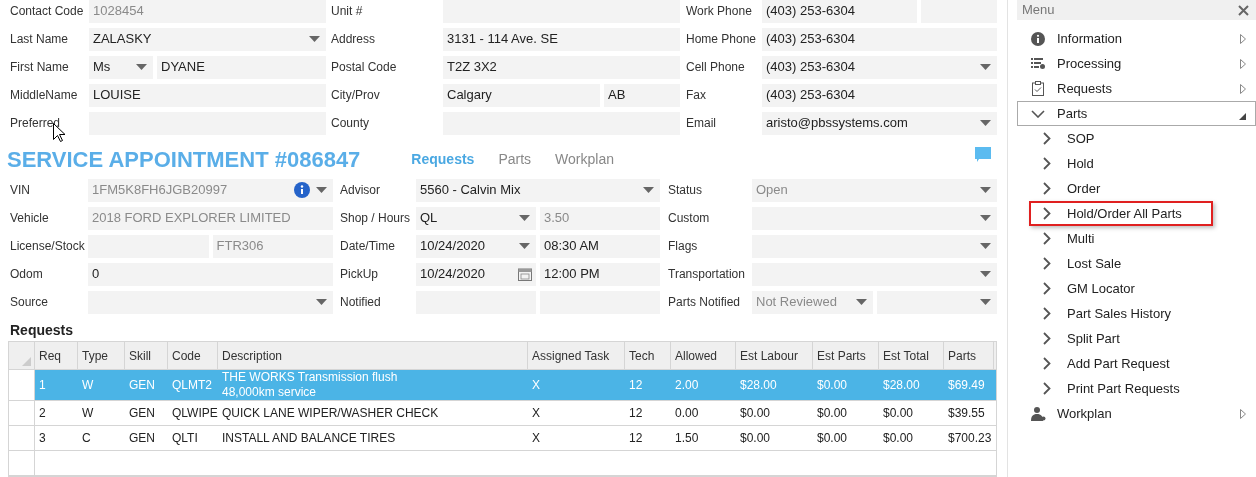  What do you see at coordinates (142, 385) in the screenshot?
I see `table-cell: GEN` at bounding box center [142, 385].